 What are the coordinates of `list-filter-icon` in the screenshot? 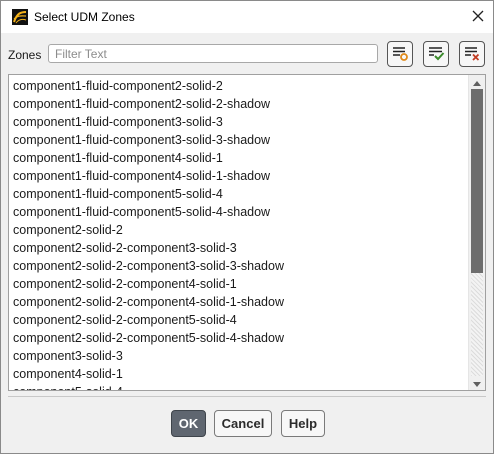 It's located at (400, 54).